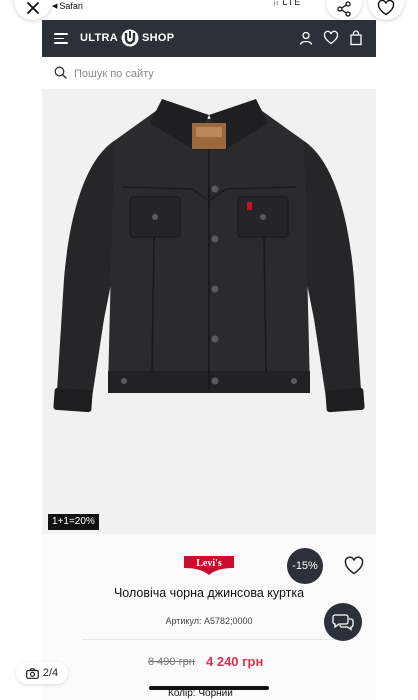  Describe the element at coordinates (73, 522) in the screenshot. I see `promo-badge: 1+1=20%` at that location.